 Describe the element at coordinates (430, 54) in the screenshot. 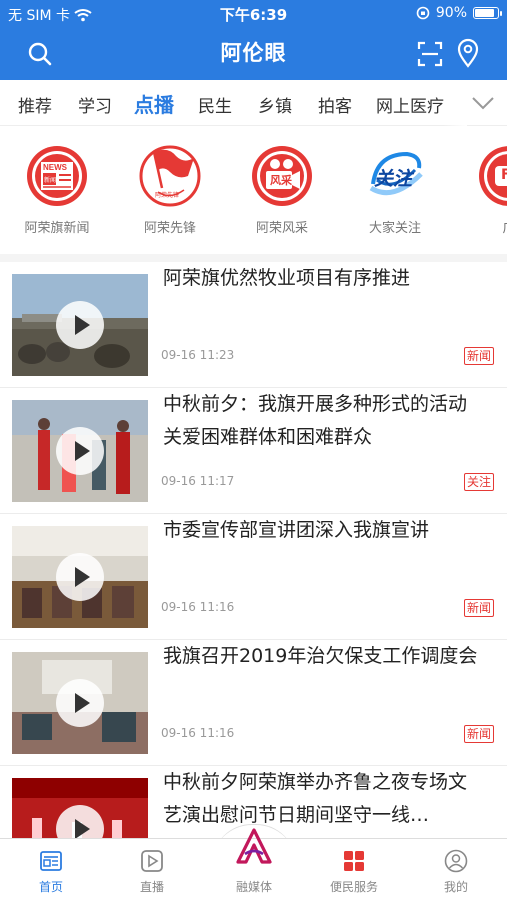

I see `scan-icon` at that location.